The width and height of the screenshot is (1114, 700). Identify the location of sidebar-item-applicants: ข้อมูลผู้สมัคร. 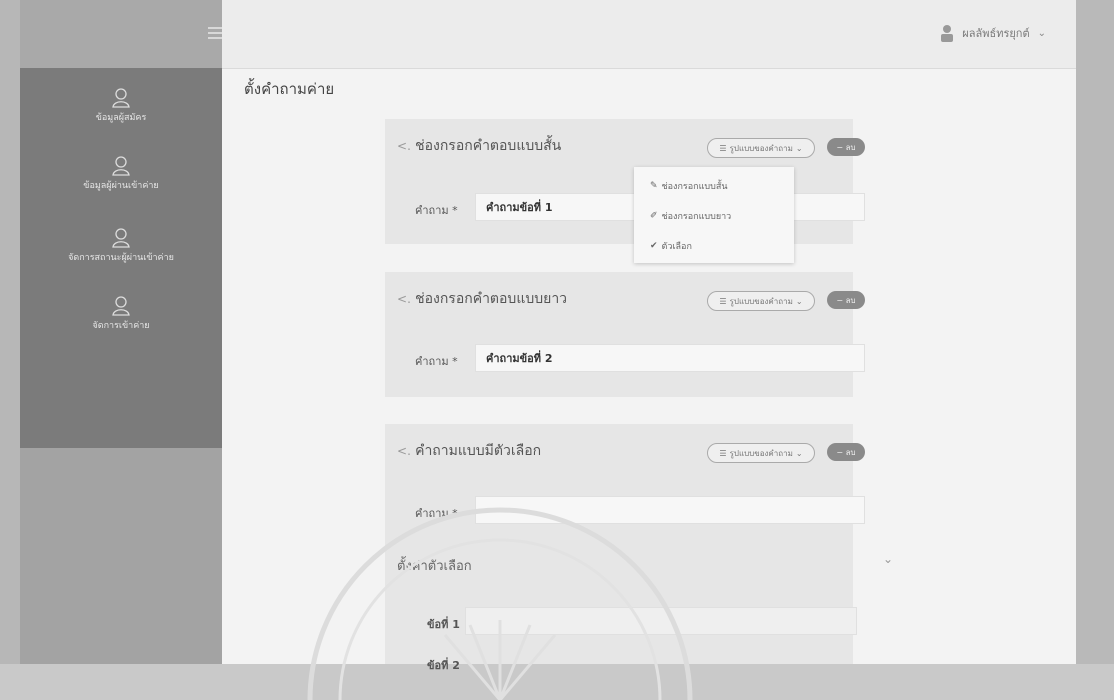
(121, 106).